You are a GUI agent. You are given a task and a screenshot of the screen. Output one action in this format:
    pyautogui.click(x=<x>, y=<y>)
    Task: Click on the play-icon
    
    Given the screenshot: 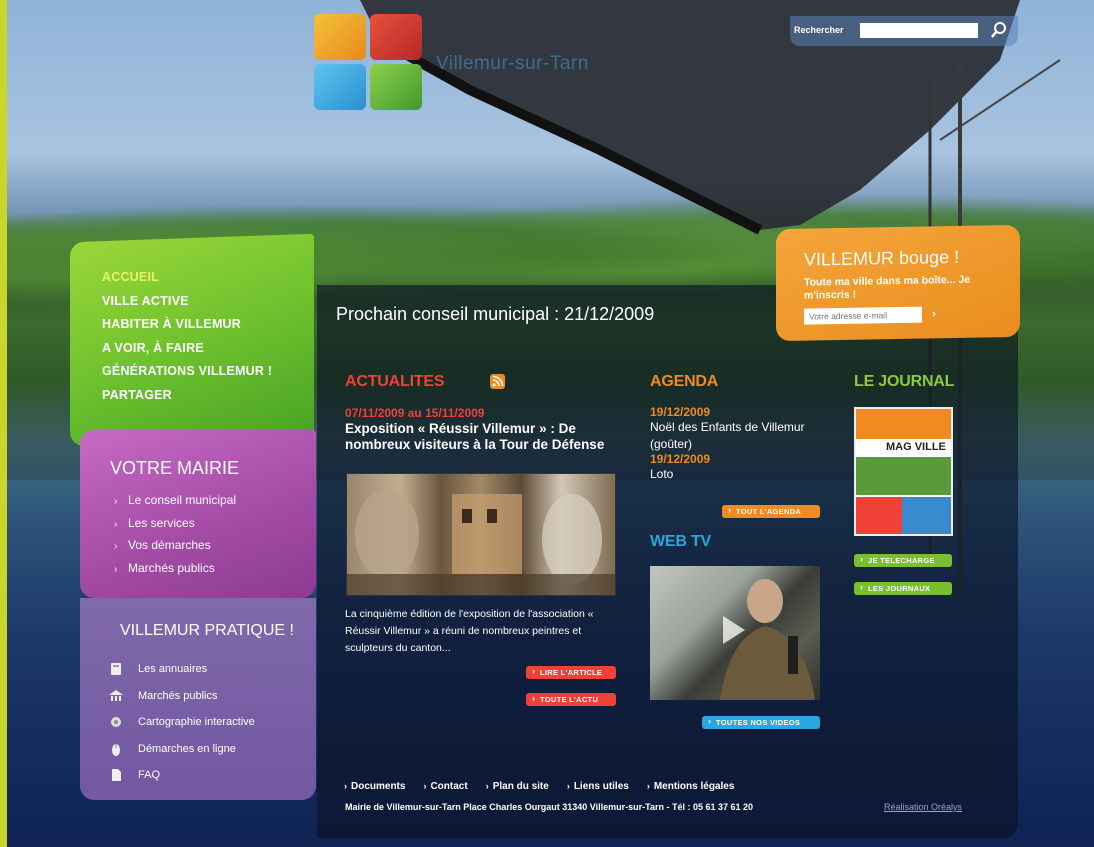 What is the action you would take?
    pyautogui.click(x=734, y=630)
    